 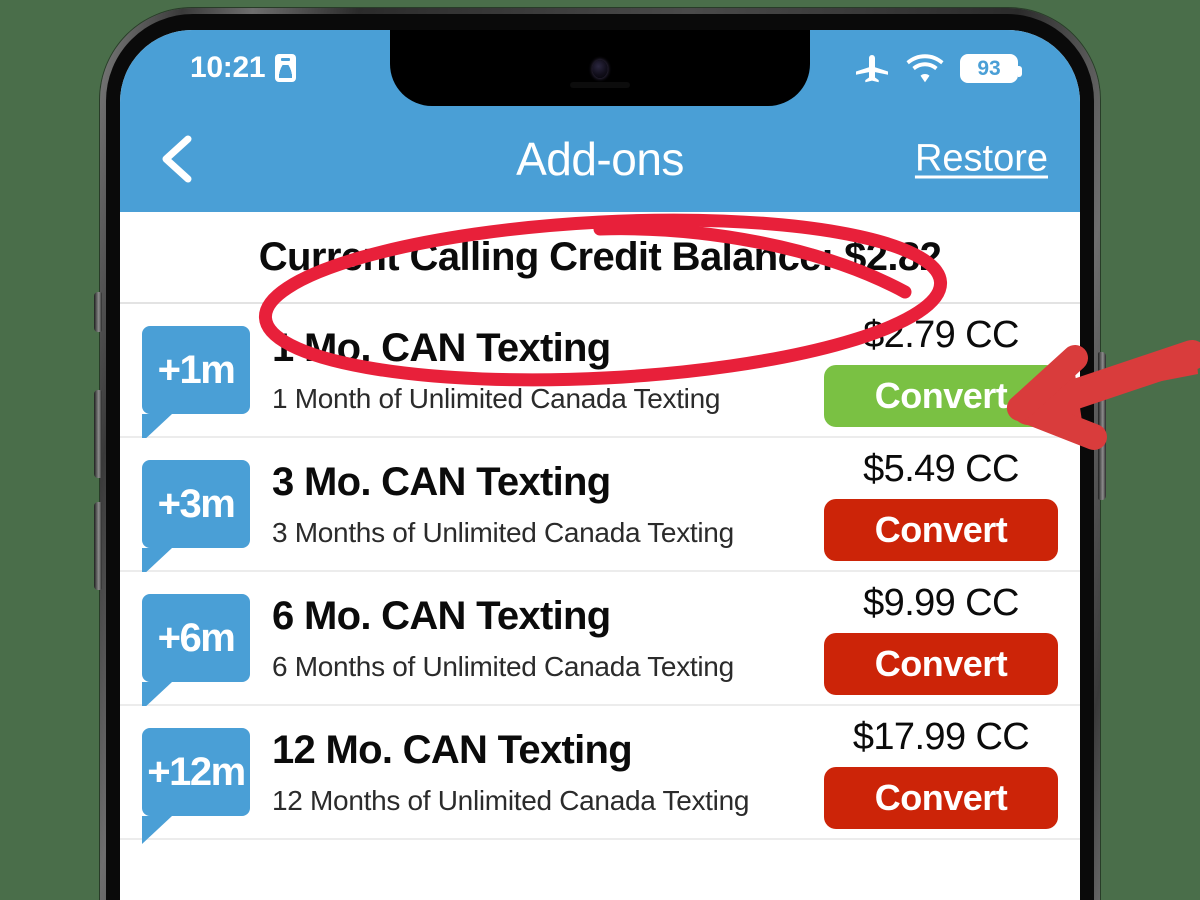 I want to click on status-time: 10:21, so click(x=228, y=67).